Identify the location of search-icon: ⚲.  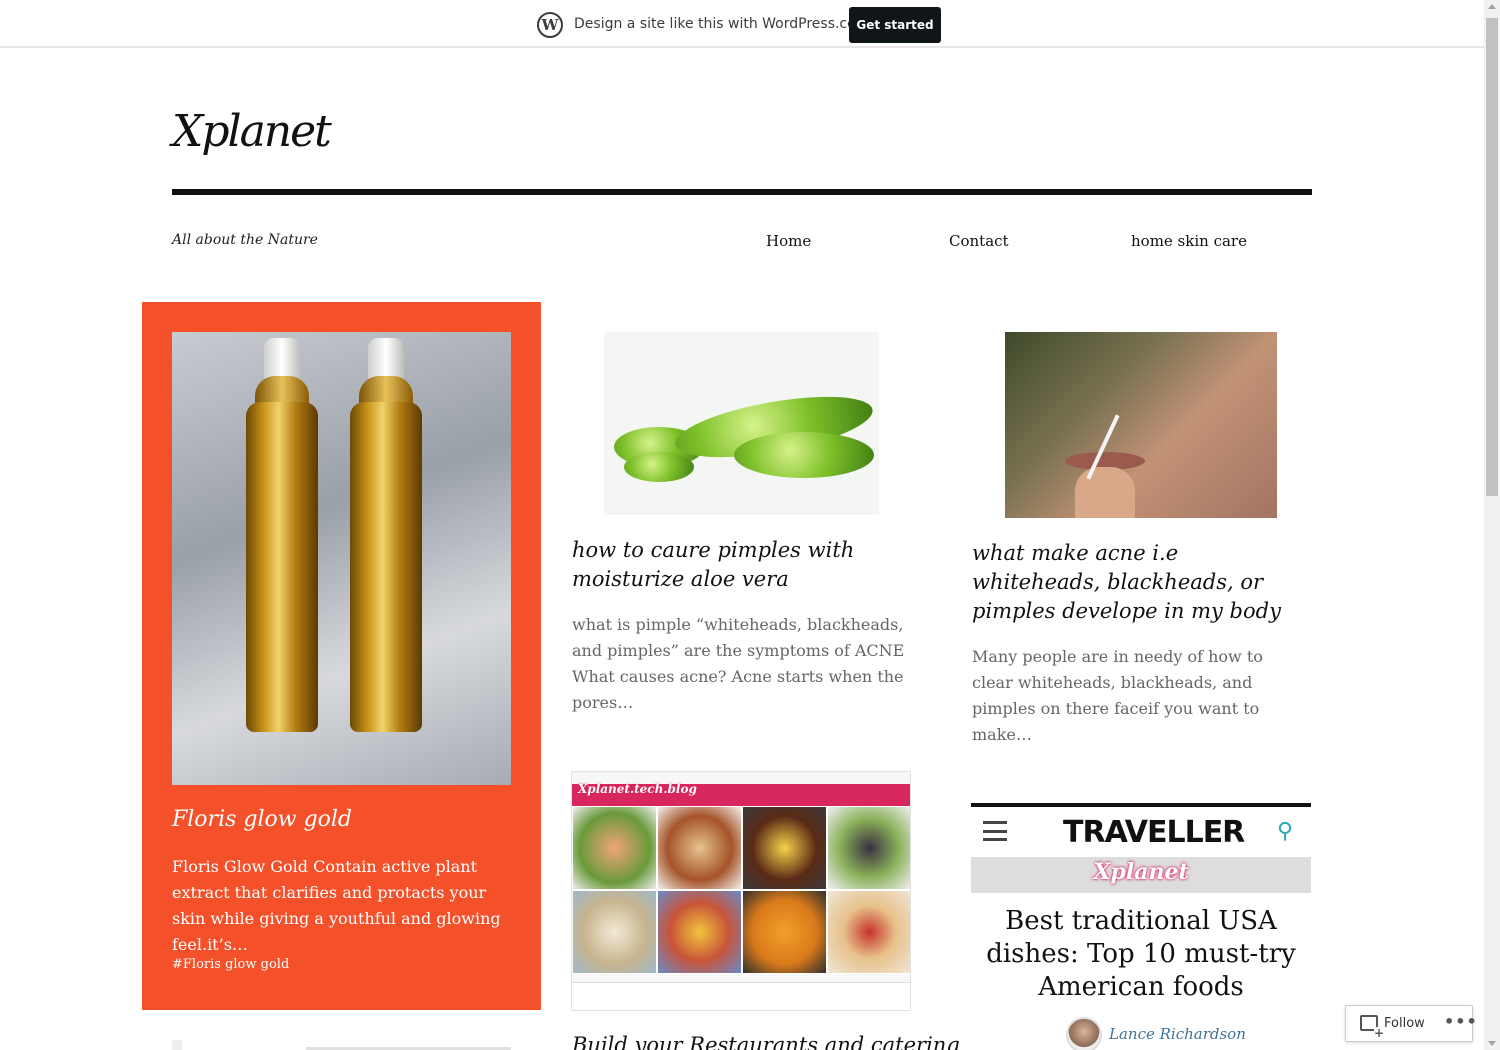
(1285, 831).